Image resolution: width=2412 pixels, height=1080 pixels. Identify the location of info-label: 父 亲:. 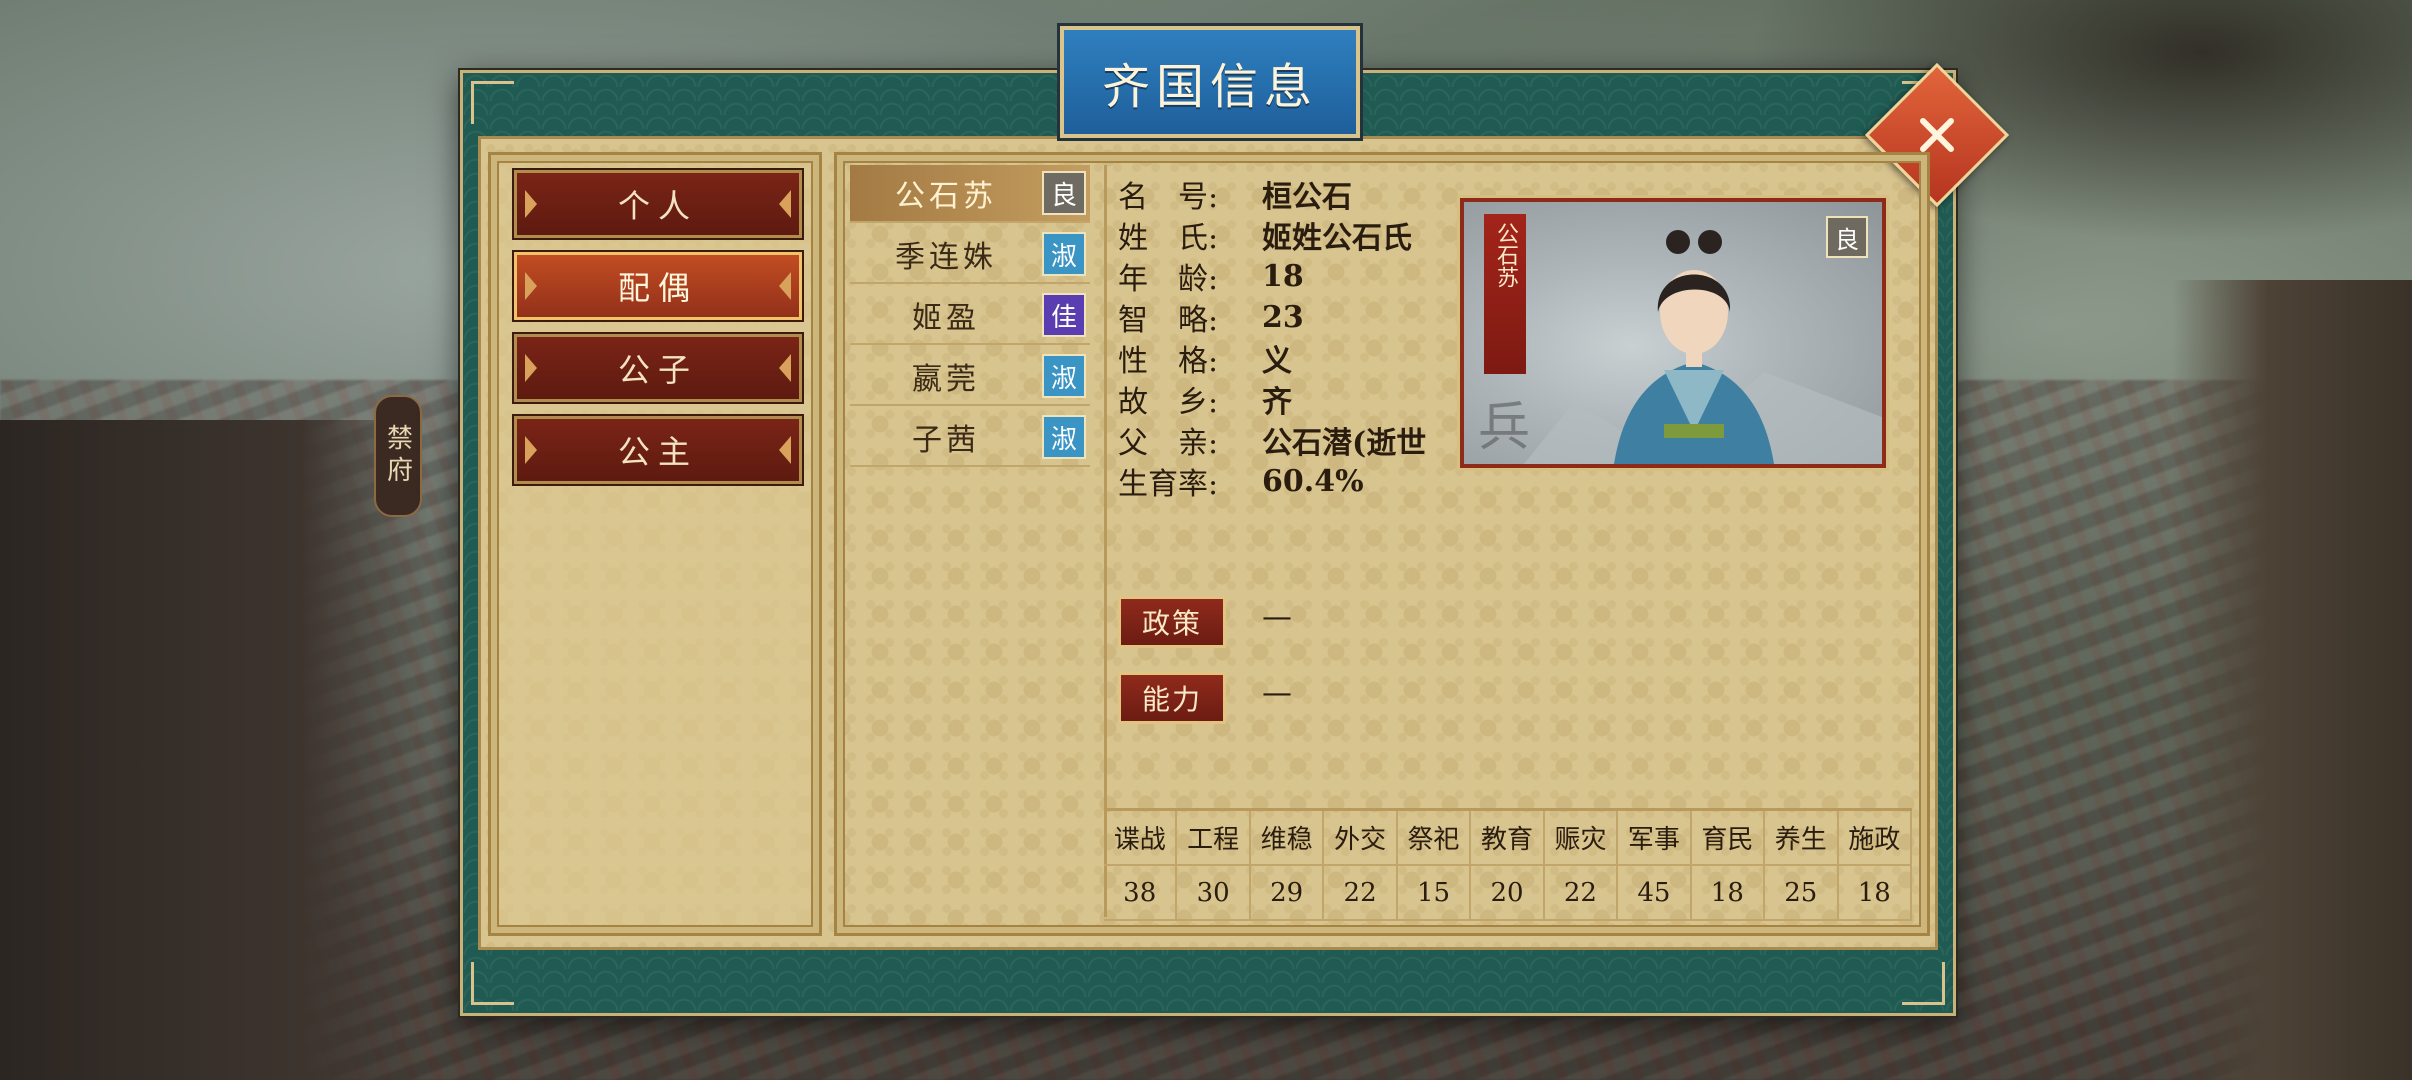
(1168, 443).